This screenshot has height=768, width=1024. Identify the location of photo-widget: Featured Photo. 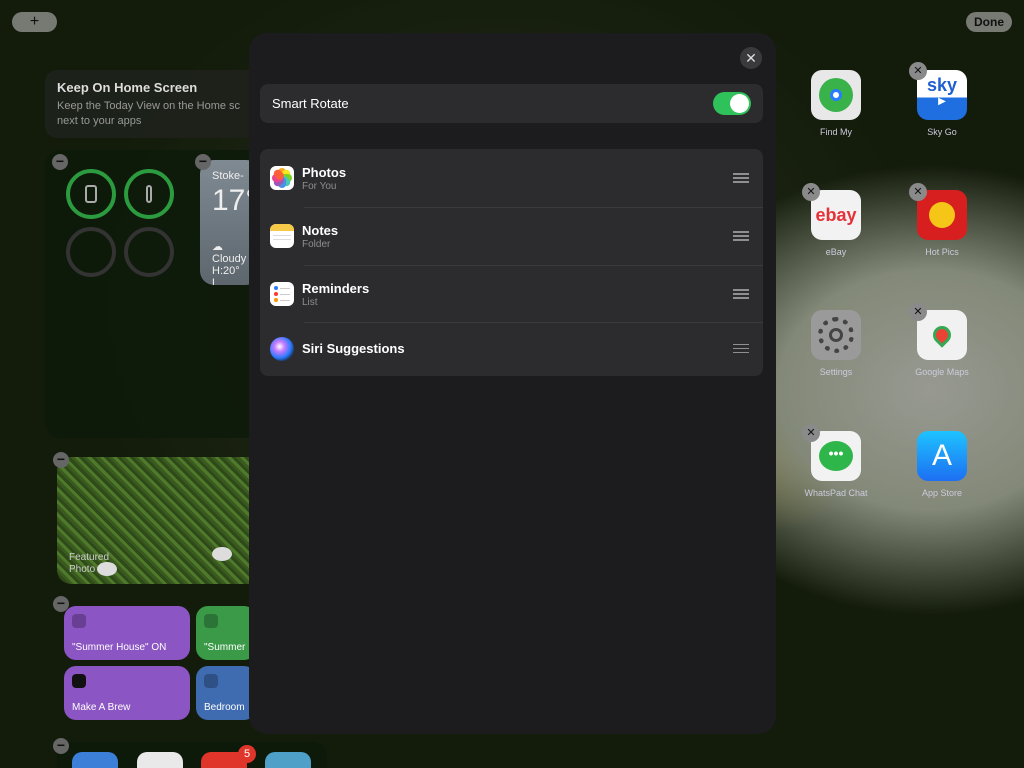
(159, 520).